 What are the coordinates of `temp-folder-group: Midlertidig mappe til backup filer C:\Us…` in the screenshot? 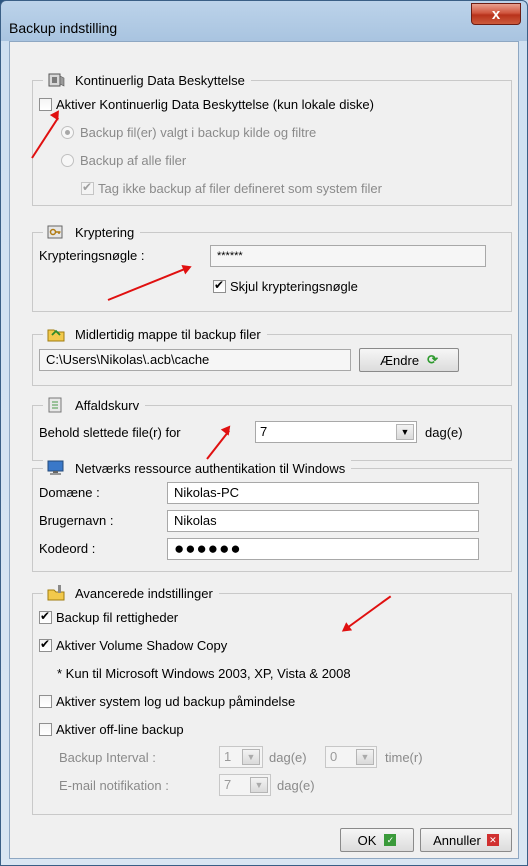 It's located at (272, 355).